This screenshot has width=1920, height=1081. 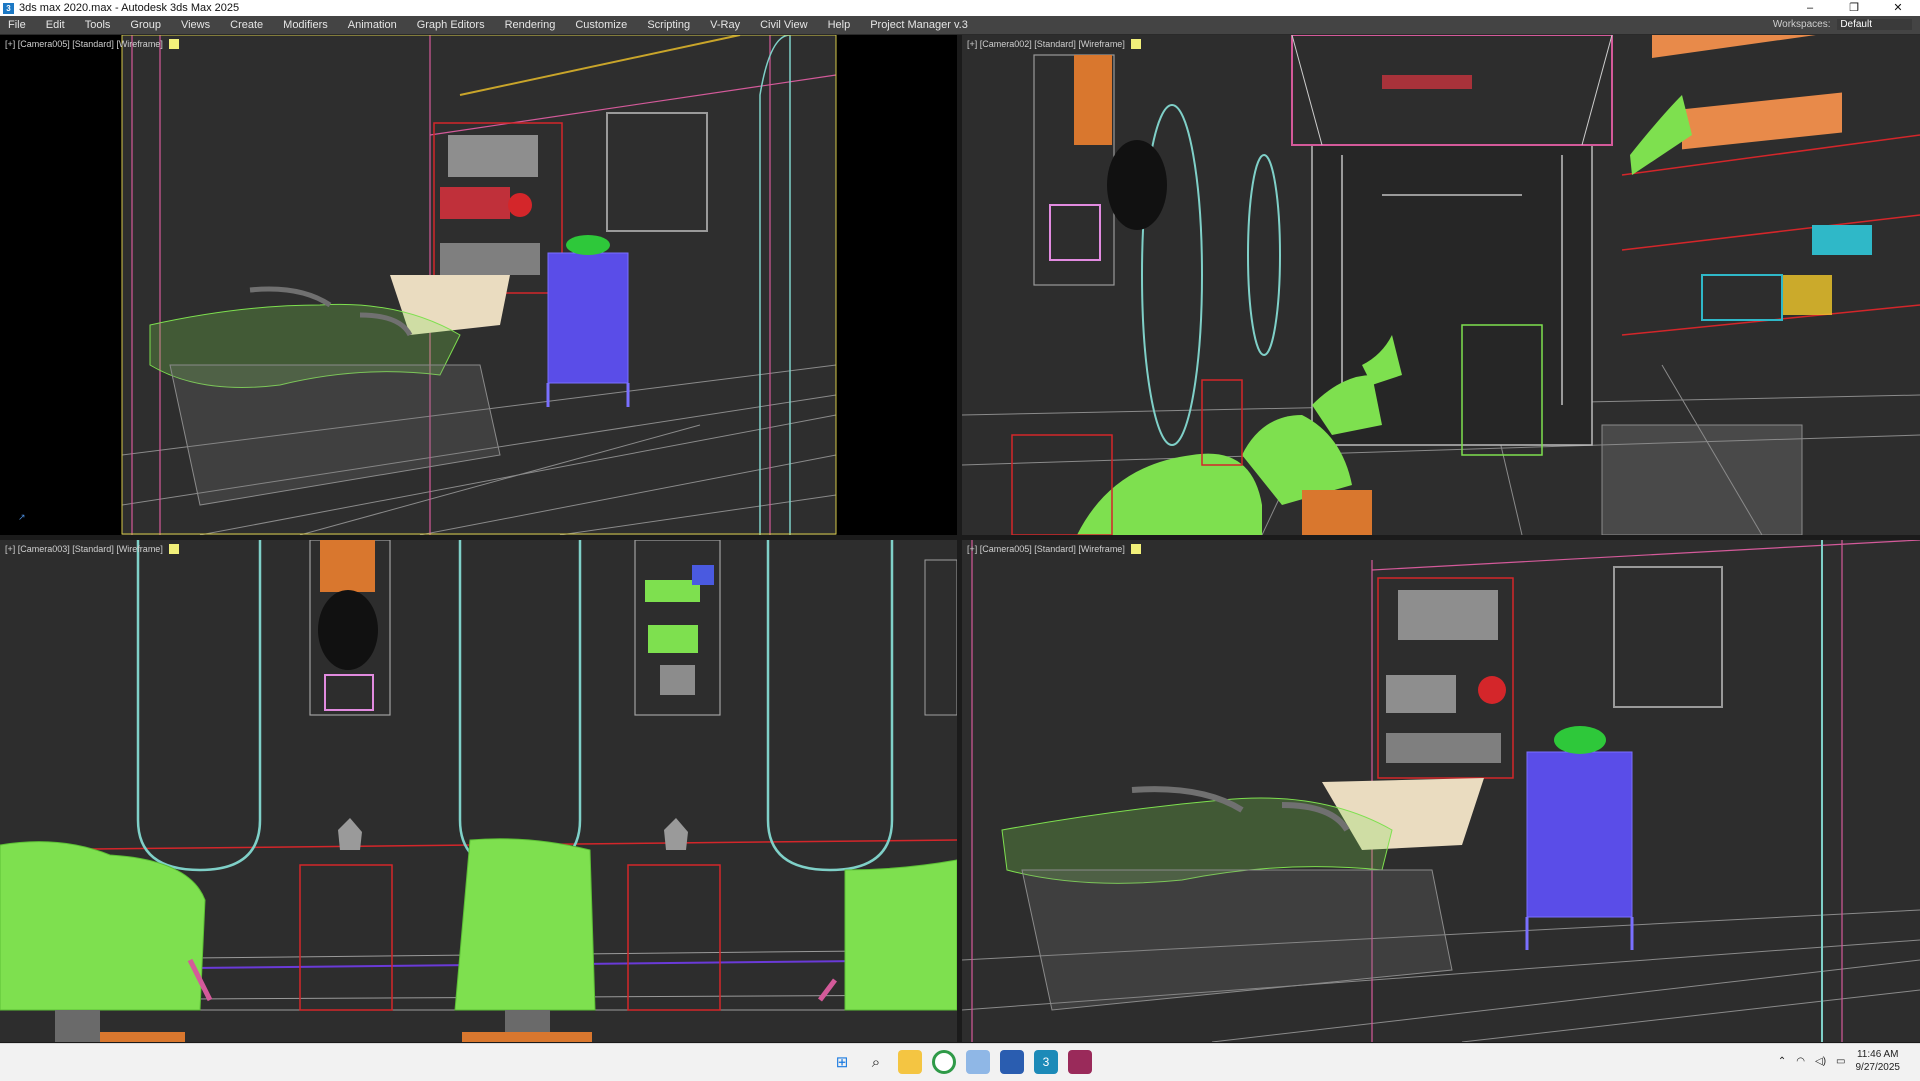 What do you see at coordinates (1898, 8) in the screenshot?
I see `close-button: ✕` at bounding box center [1898, 8].